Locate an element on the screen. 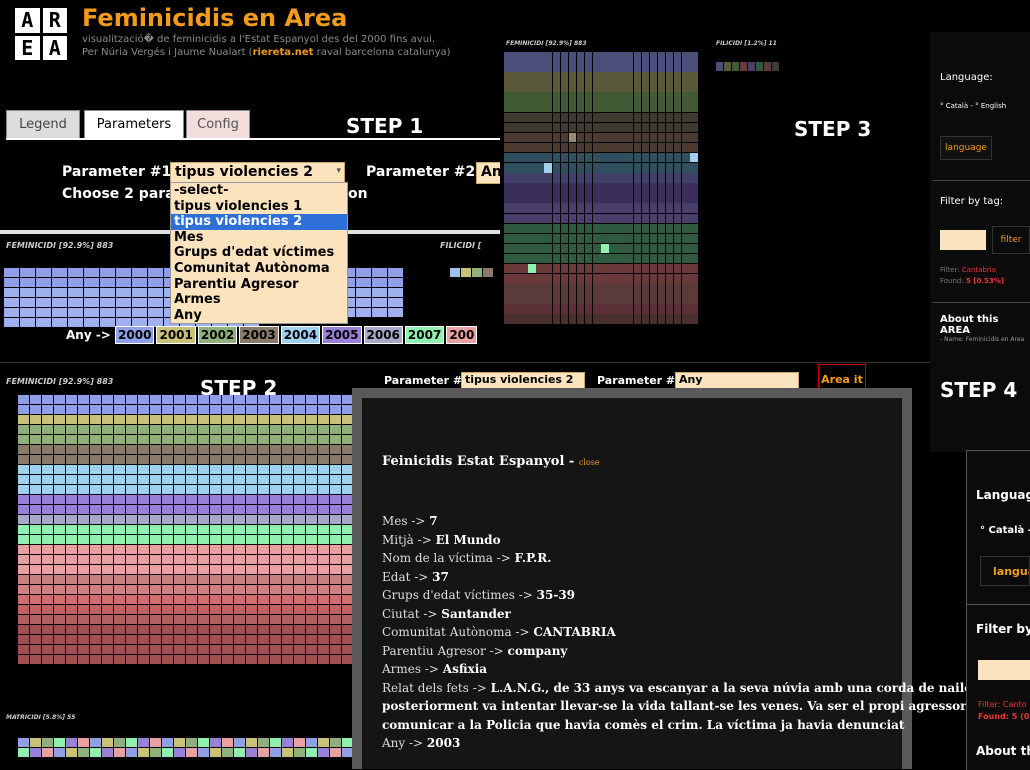 This screenshot has width=1030, height=770. record-field: Ciutat -> Santander is located at coordinates (446, 614).